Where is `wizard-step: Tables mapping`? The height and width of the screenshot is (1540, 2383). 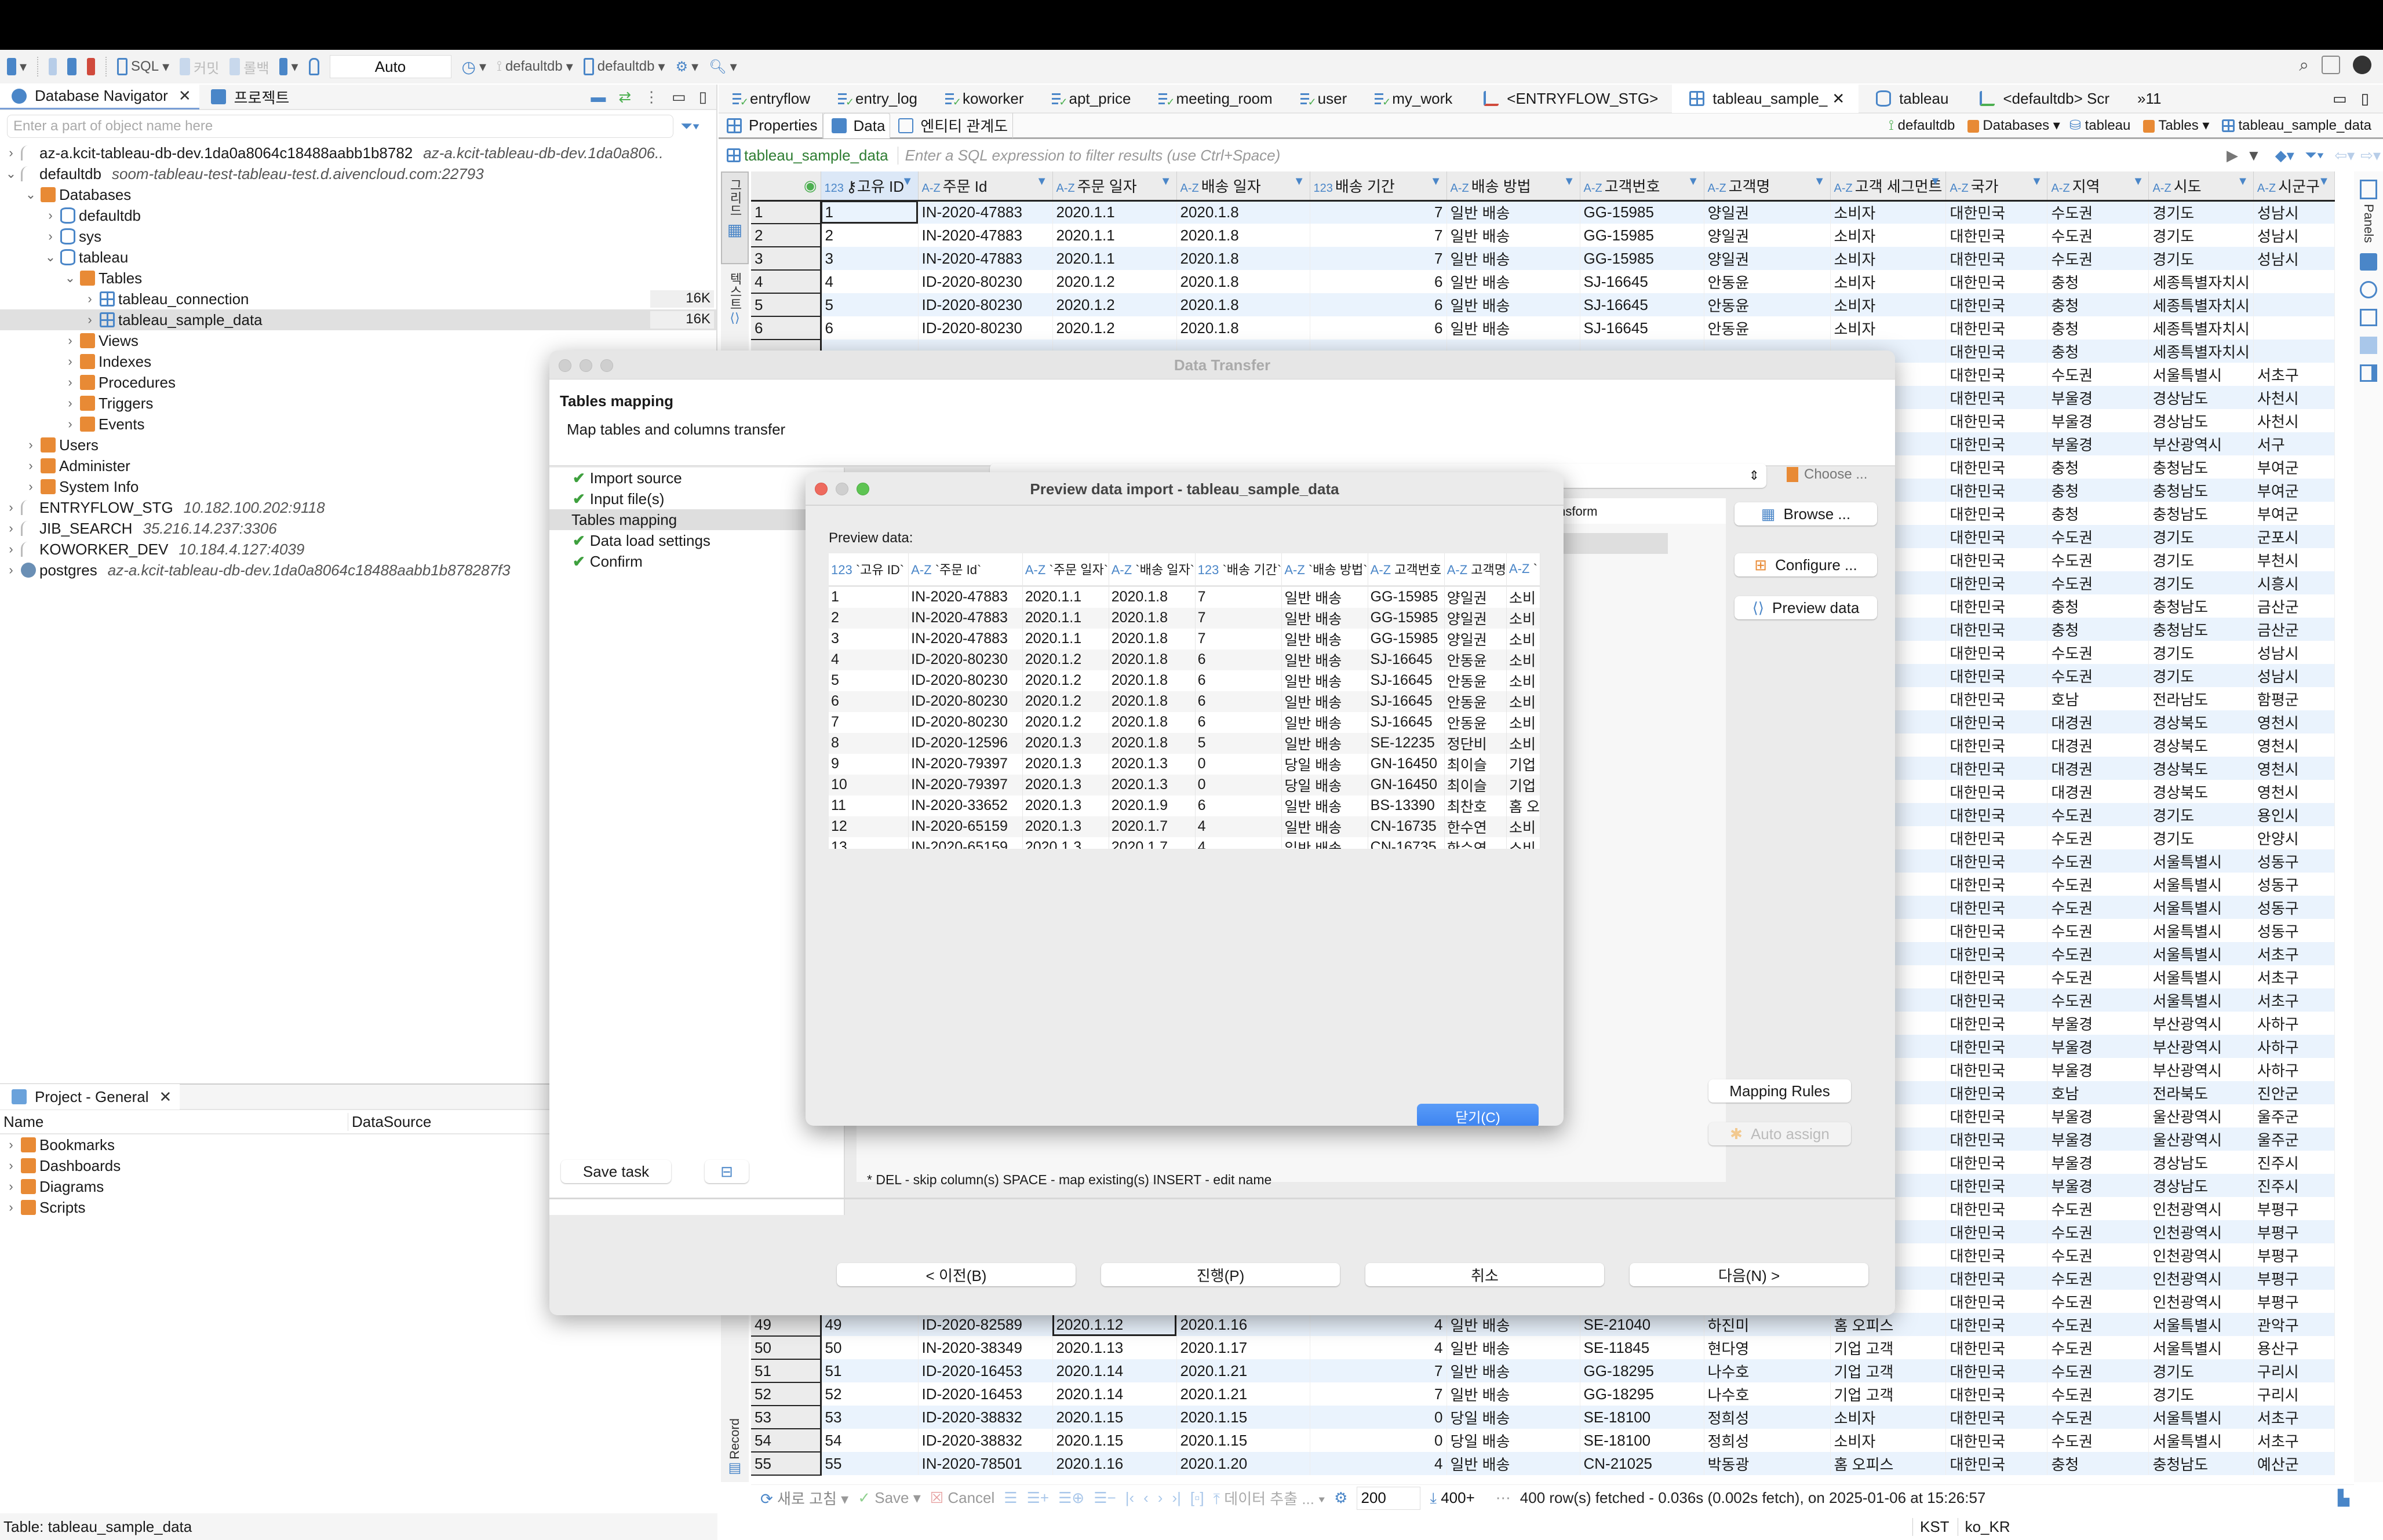 wizard-step: Tables mapping is located at coordinates (697, 519).